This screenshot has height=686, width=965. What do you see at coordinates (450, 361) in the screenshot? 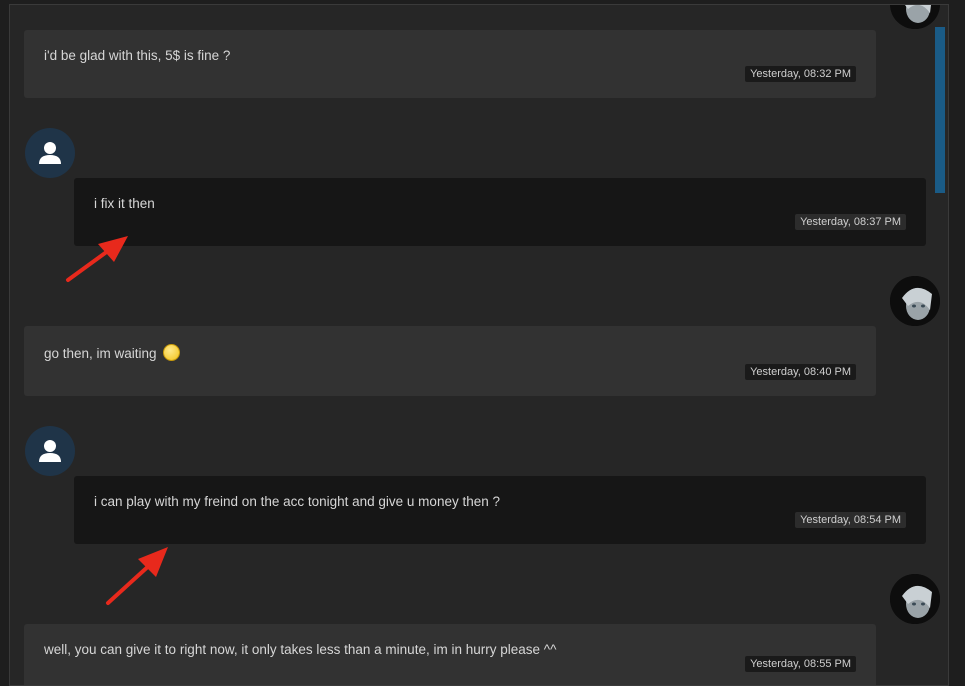
I see `message-bubble-other: go then, im waiting Yesterday, 08:40 PM` at bounding box center [450, 361].